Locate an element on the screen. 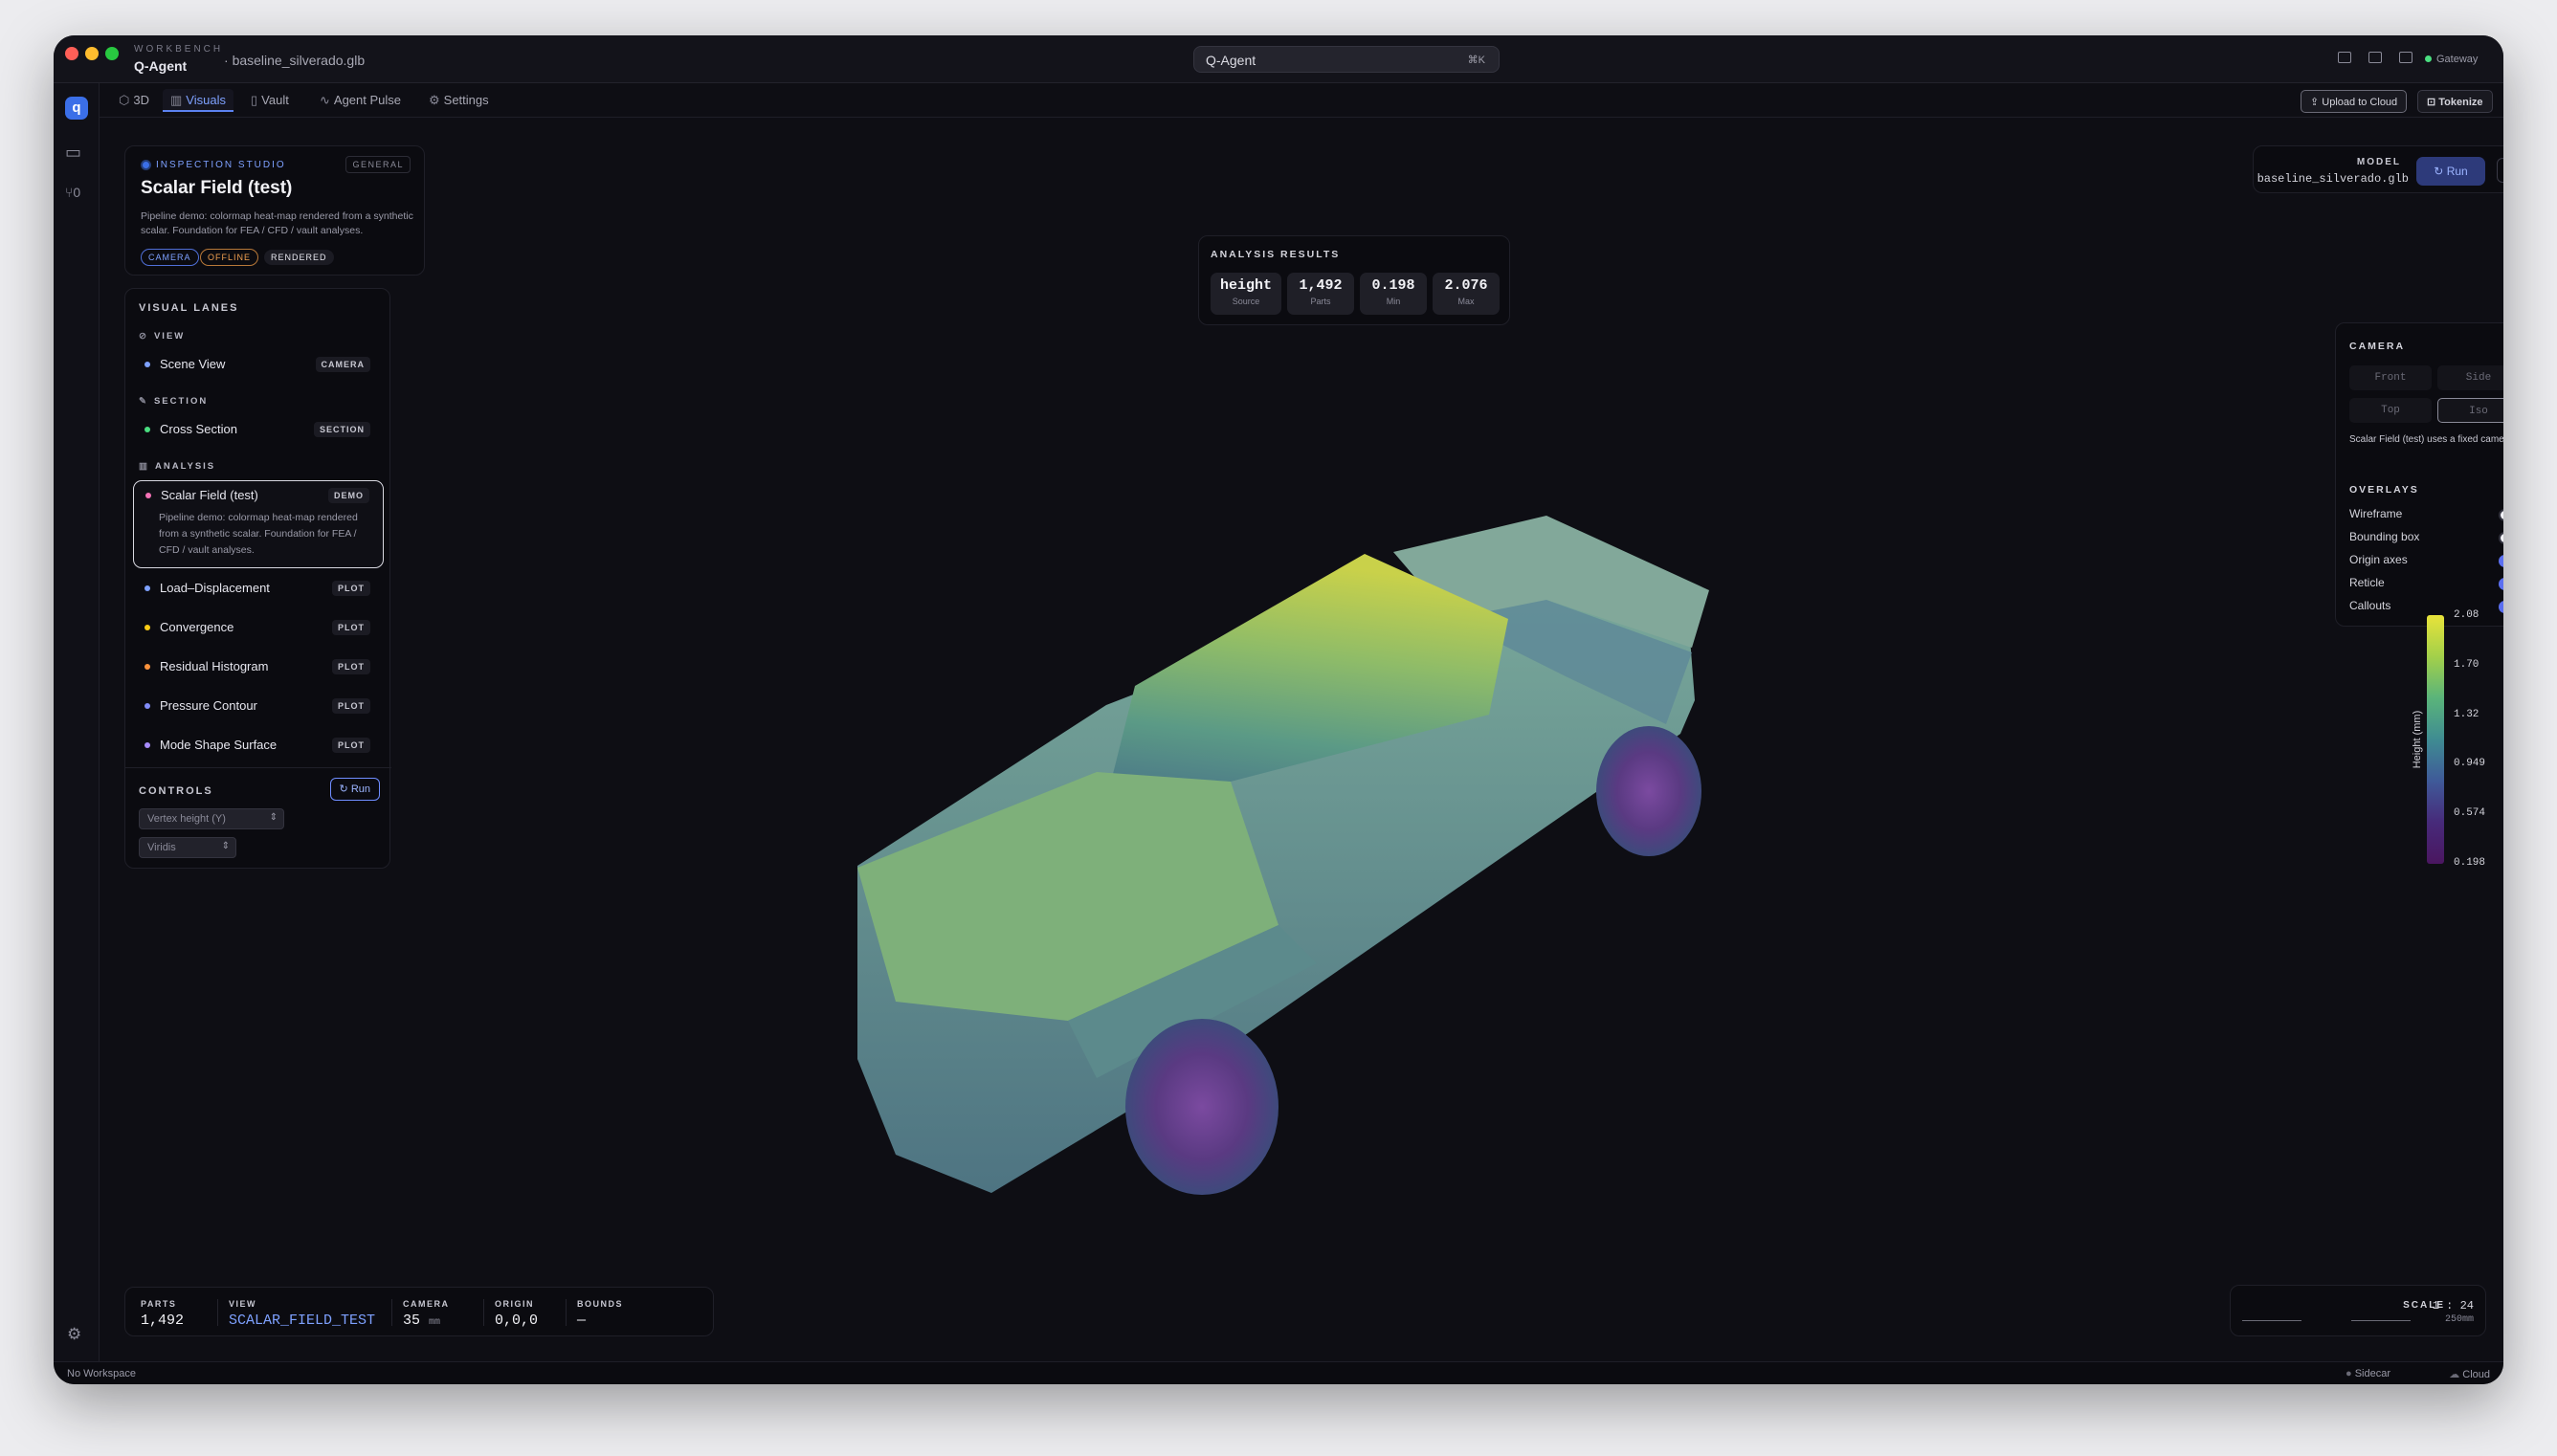  lane-label: Scalar Field (test) is located at coordinates (209, 495).